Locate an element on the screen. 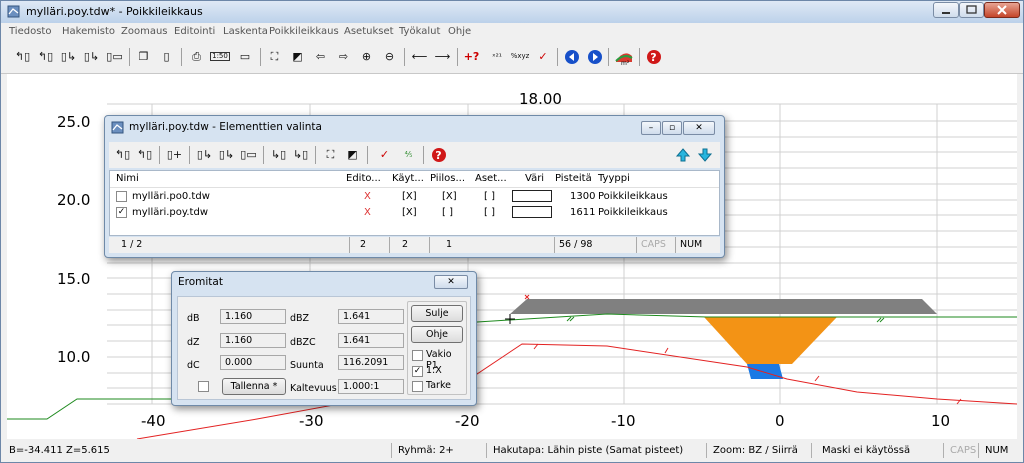 Image resolution: width=1024 pixels, height=463 pixels. scale-button: 1:50 is located at coordinates (220, 56).